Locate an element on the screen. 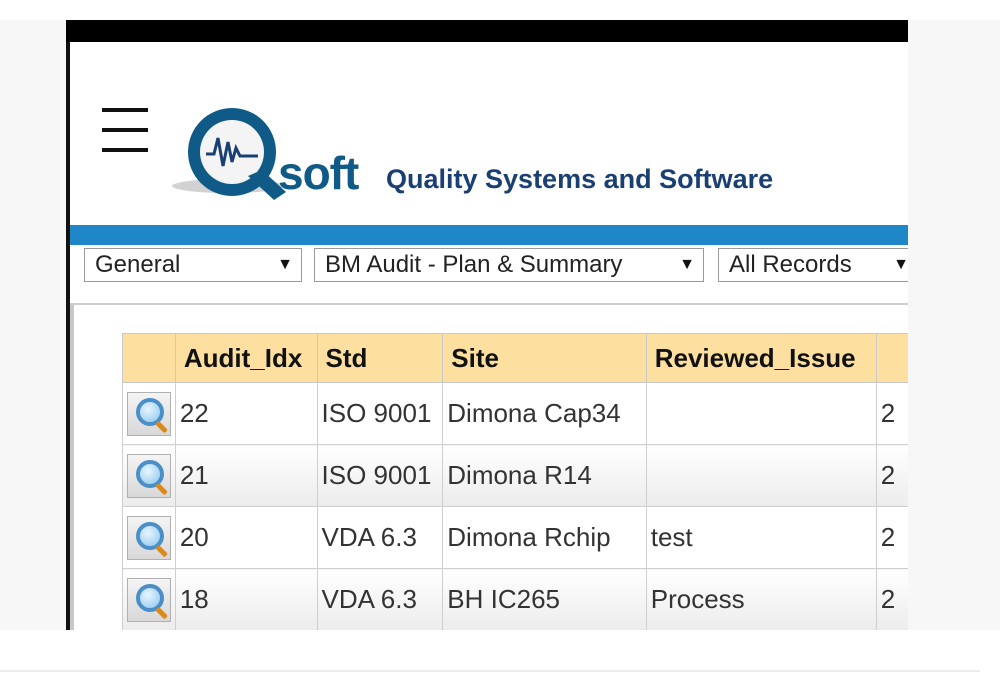 Image resolution: width=1000 pixels, height=677 pixels. cell-audit-idx: 18 is located at coordinates (246, 599).